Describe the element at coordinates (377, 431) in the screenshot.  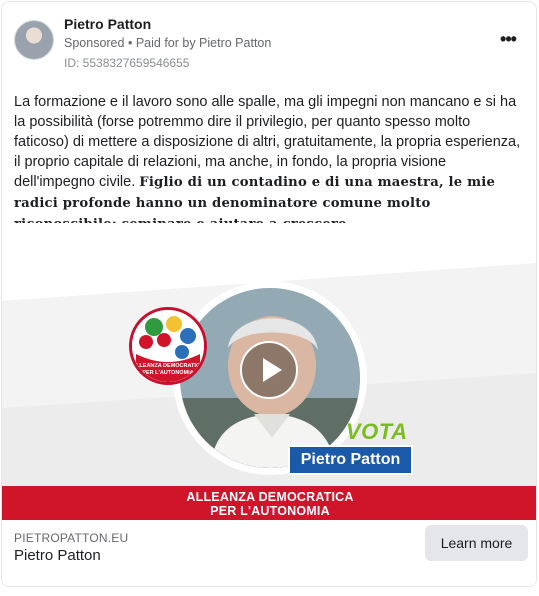
I see `vota-label: VOTA` at that location.